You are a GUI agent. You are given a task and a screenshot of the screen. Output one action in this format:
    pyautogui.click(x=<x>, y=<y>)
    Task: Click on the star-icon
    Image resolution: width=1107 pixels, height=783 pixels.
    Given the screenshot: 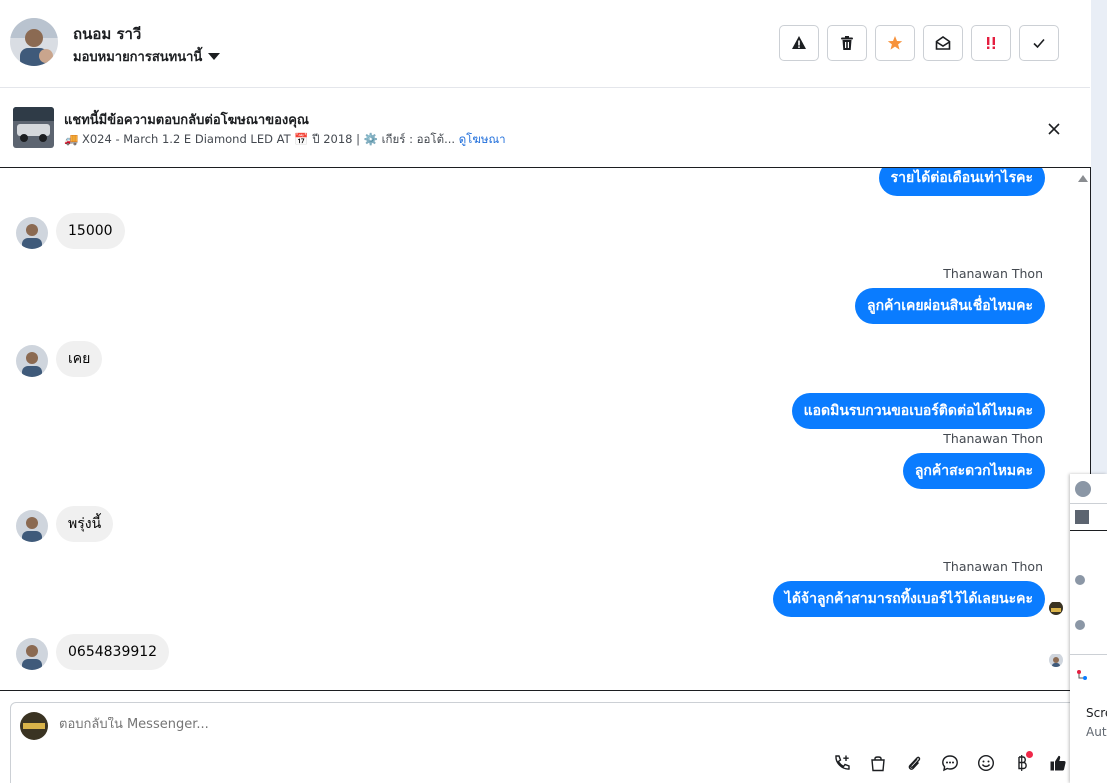 What is the action you would take?
    pyautogui.click(x=895, y=43)
    